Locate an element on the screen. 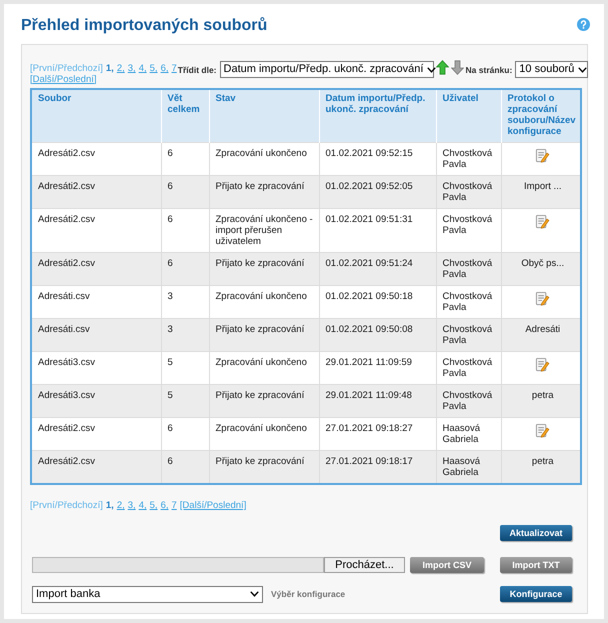 The height and width of the screenshot is (623, 608). file-path-field is located at coordinates (178, 564).